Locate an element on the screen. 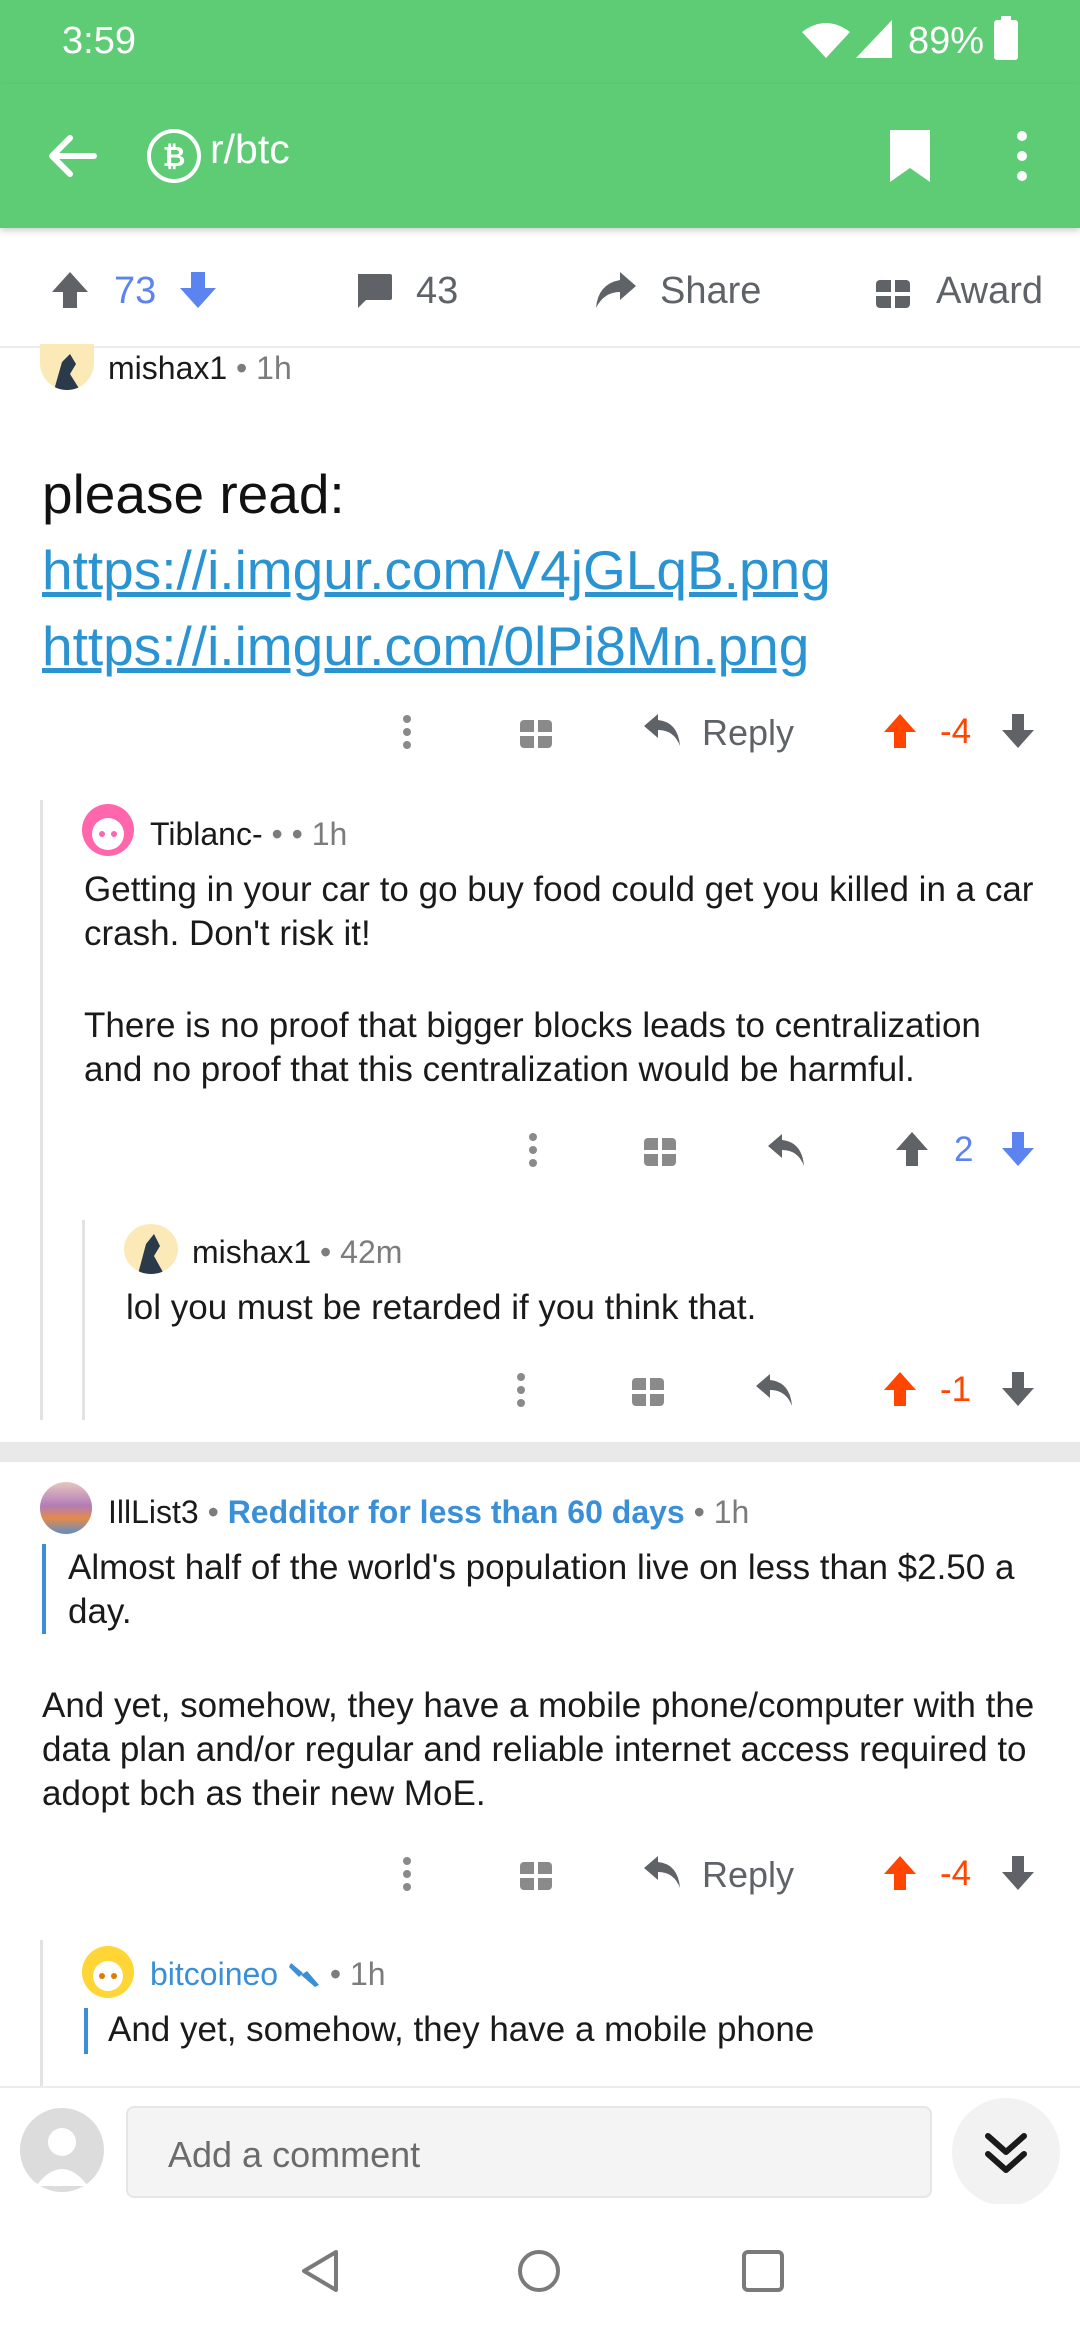 This screenshot has width=1080, height=2340. comment-author: IllList3 is located at coordinates (153, 1512).